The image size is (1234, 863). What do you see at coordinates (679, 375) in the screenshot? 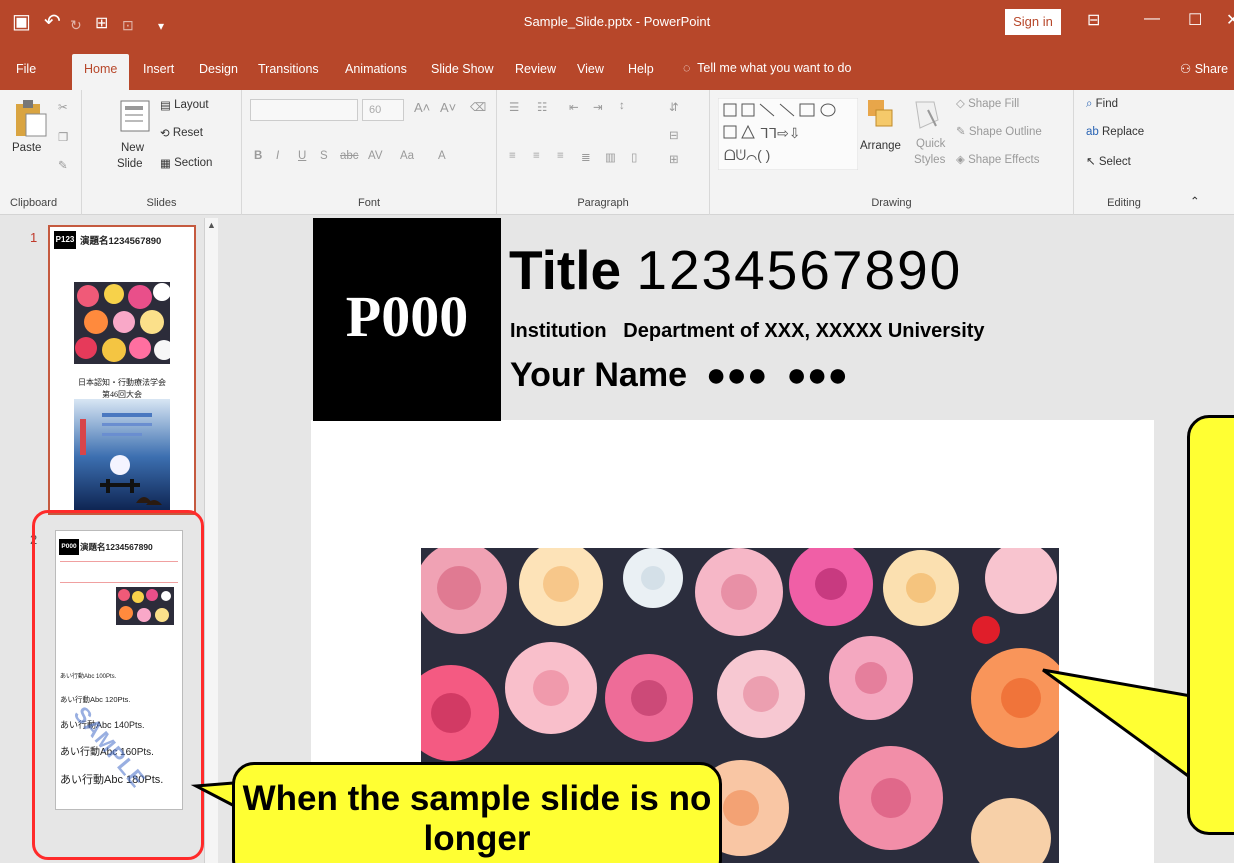
I see `slide-author-name: Your Name ●●● ●●●` at bounding box center [679, 375].